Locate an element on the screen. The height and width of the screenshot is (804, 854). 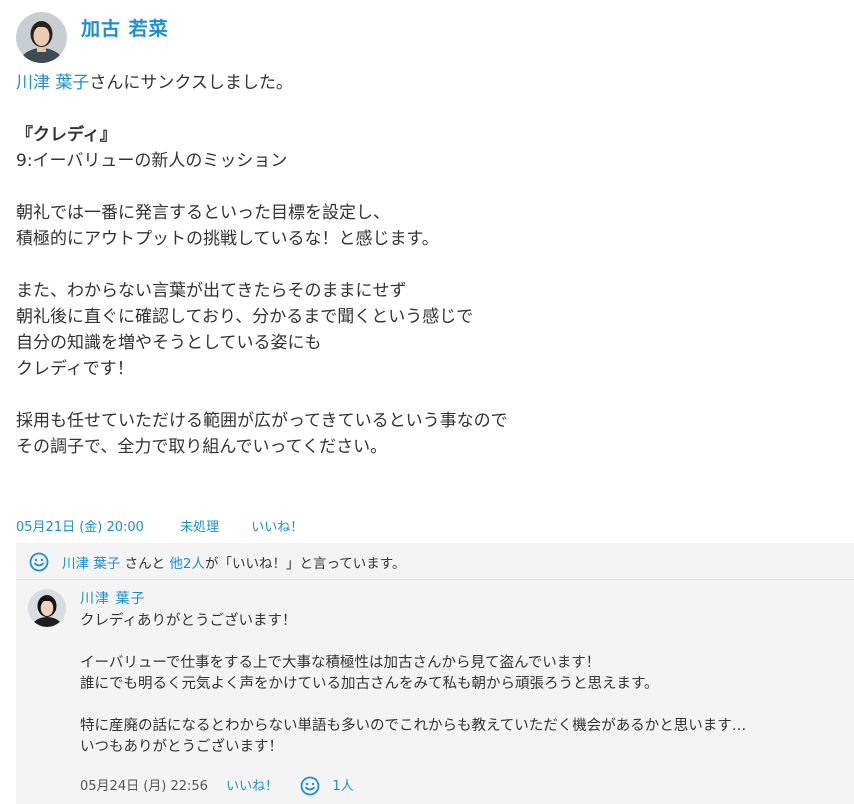
others-link: 他2人 is located at coordinates (187, 564).